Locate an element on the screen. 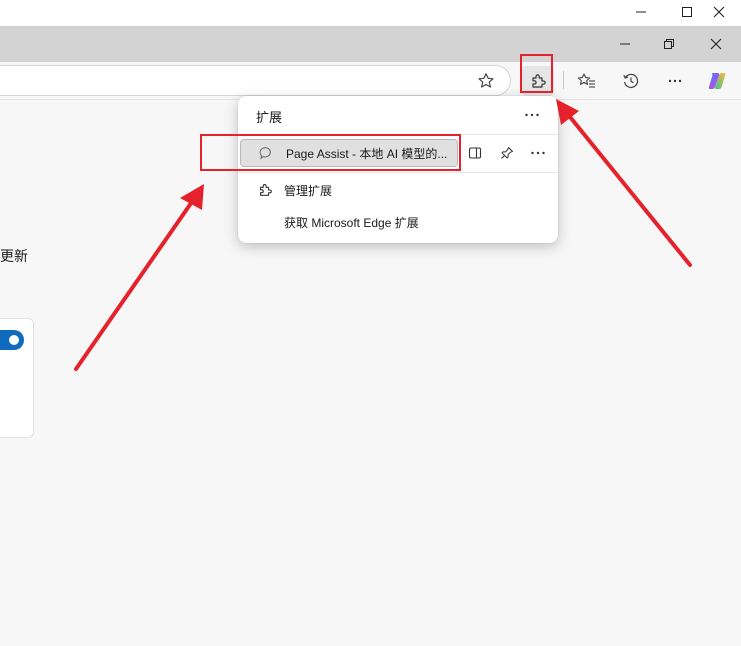 The height and width of the screenshot is (646, 741). favorites-button is located at coordinates (587, 81).